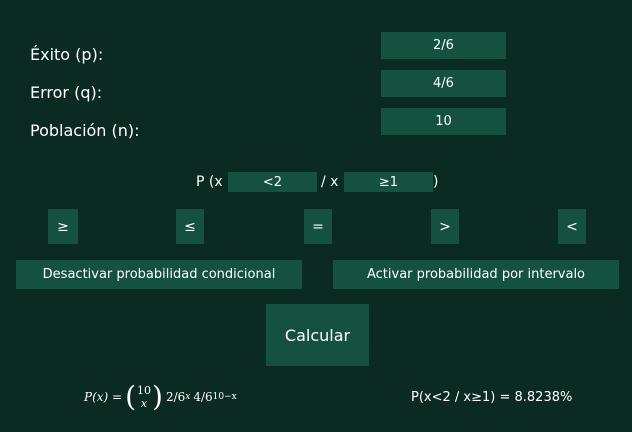  What do you see at coordinates (443, 121) in the screenshot?
I see `population-input: 10` at bounding box center [443, 121].